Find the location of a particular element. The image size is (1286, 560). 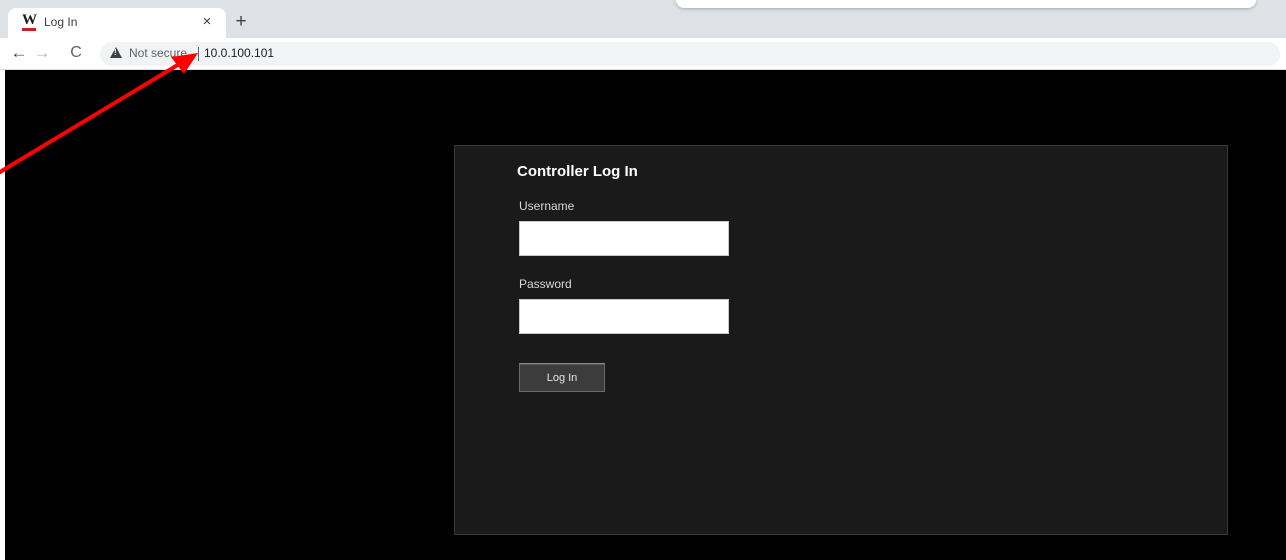

address-bar: Not secure 10.0.100.101 is located at coordinates (690, 54).